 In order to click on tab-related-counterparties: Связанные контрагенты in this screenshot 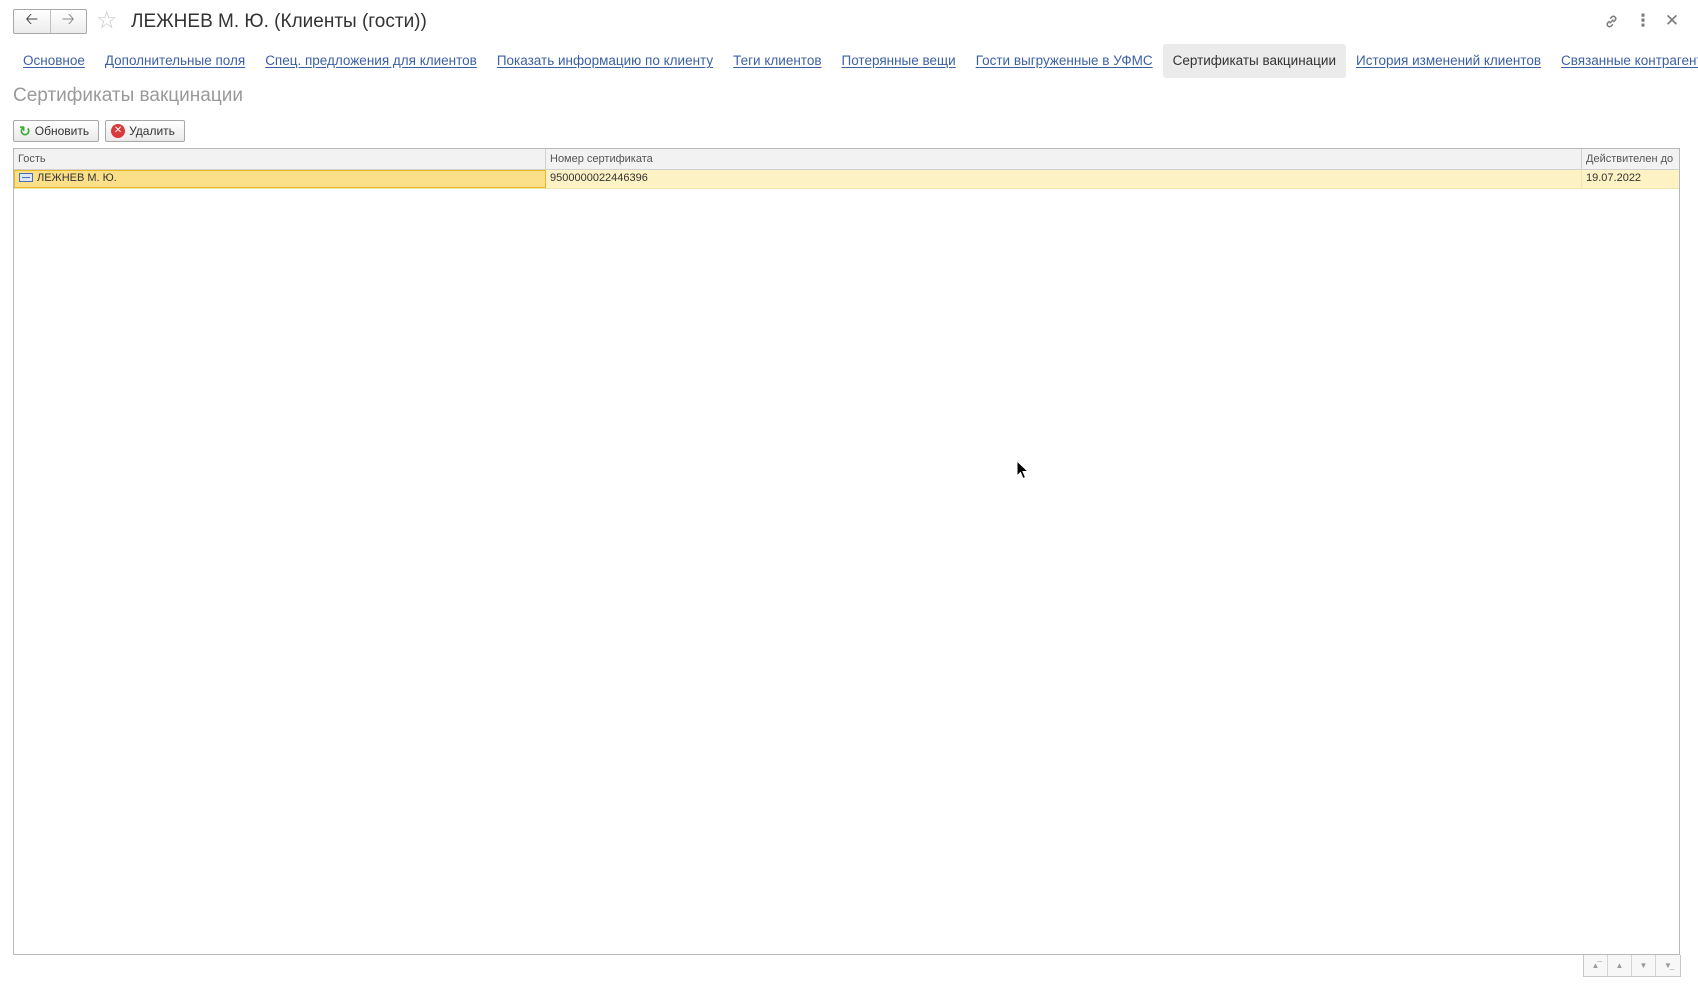, I will do `click(1624, 61)`.